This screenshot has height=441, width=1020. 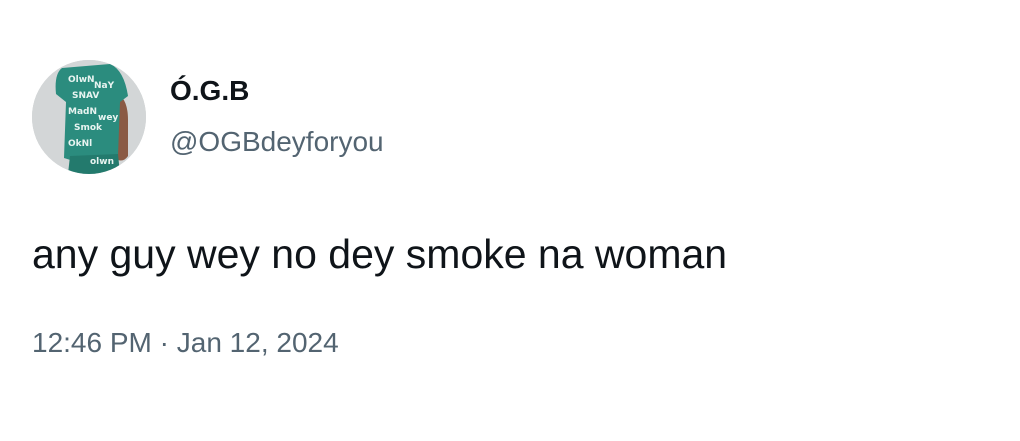 I want to click on svg-text: OlwN, so click(x=81, y=80).